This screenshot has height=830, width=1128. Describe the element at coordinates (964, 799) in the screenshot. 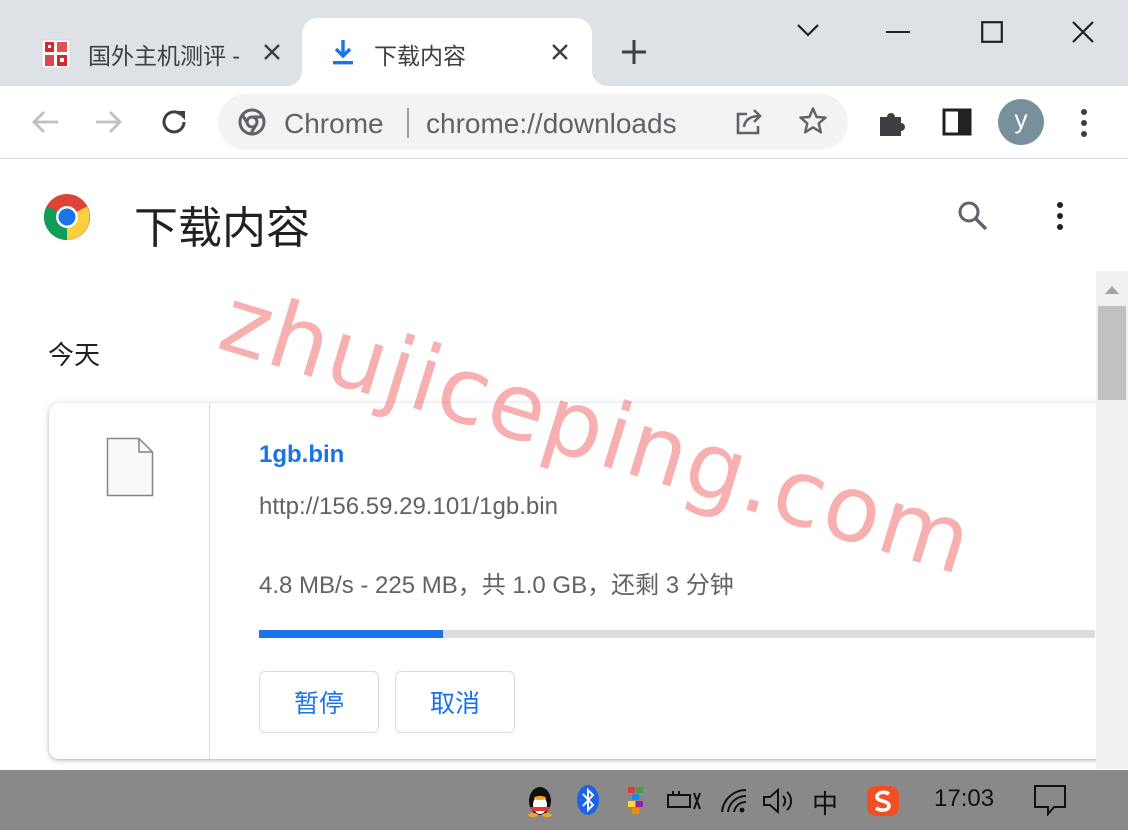

I see `taskbar-clock: 17:03` at that location.